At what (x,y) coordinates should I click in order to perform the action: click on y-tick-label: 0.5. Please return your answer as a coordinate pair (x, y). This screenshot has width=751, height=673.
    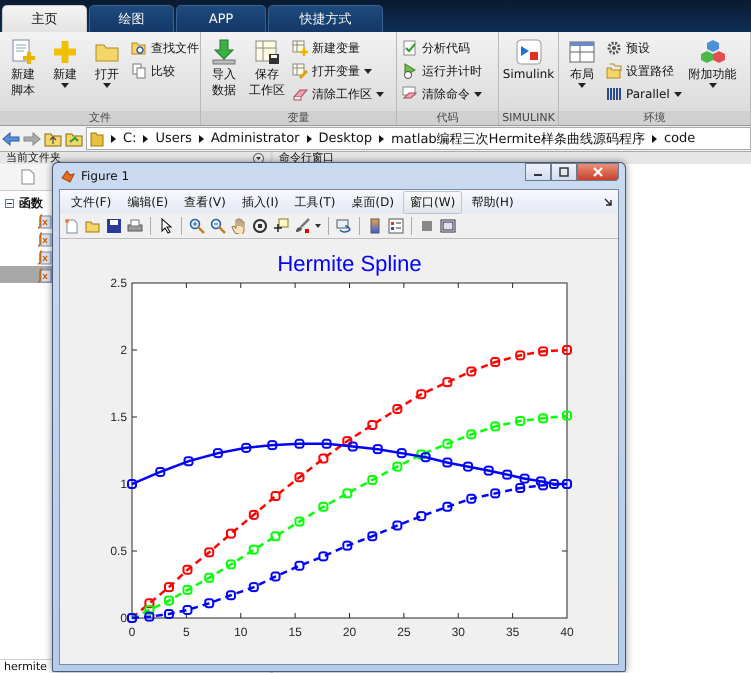
    Looking at the image, I should click on (118, 551).